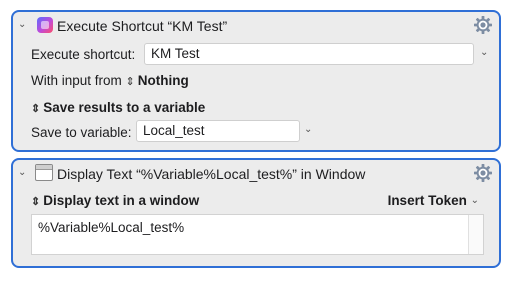  What do you see at coordinates (257, 234) in the screenshot?
I see `display-text-area: %Variable%Local_test%` at bounding box center [257, 234].